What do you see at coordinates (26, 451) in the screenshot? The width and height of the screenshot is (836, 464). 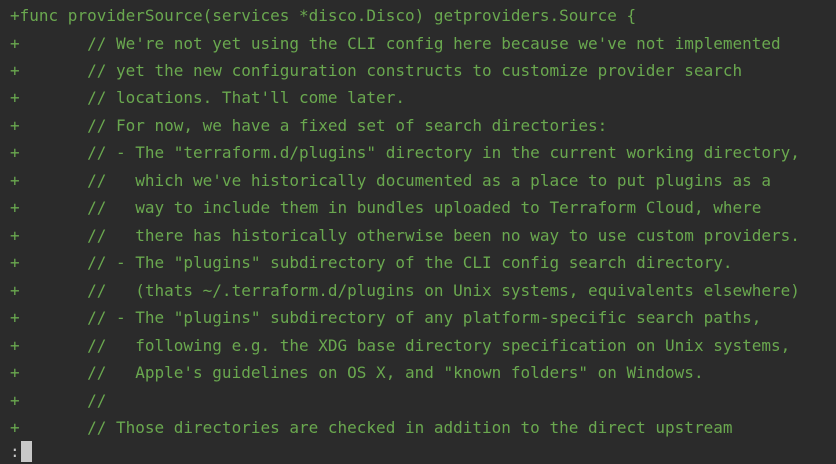 I see `text-cursor` at bounding box center [26, 451].